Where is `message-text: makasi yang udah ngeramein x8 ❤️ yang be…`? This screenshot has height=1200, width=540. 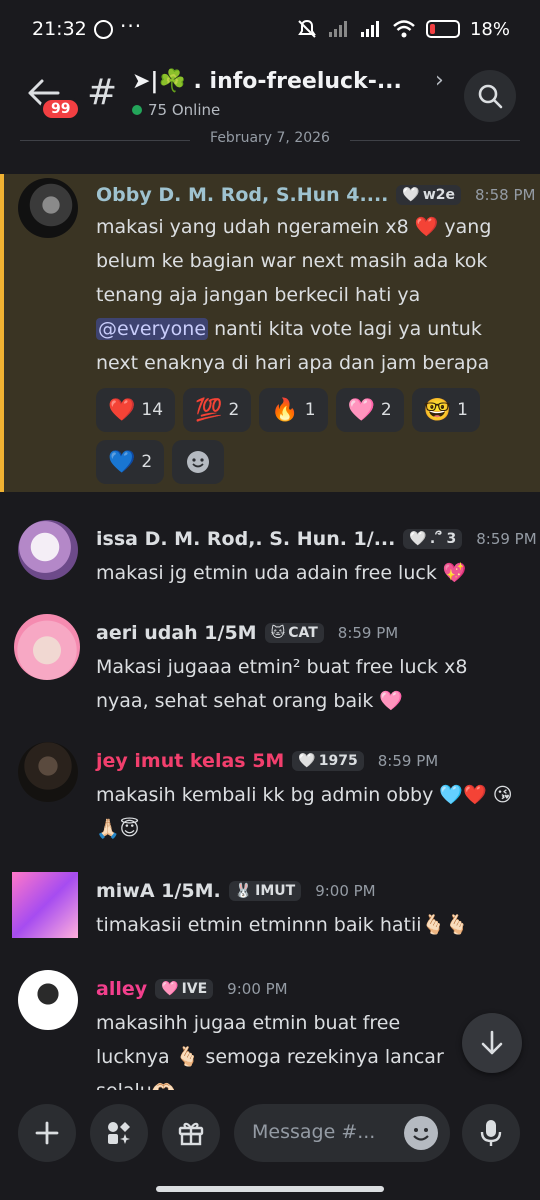 message-text: makasi yang udah ngeramein x8 ❤️ yang be… is located at coordinates (294, 261).